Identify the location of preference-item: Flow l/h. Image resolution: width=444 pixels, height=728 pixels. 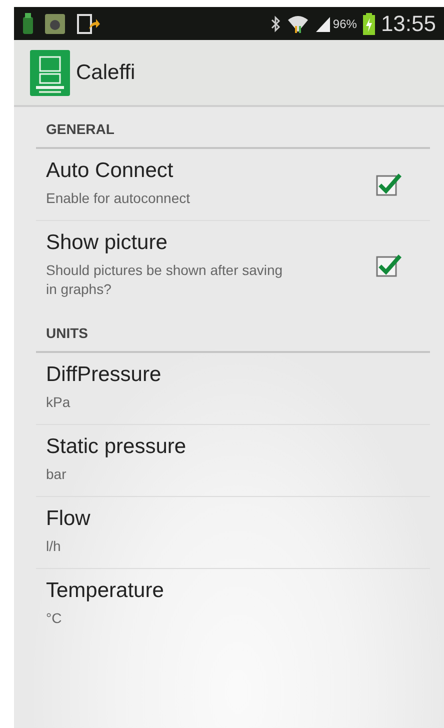
(233, 532).